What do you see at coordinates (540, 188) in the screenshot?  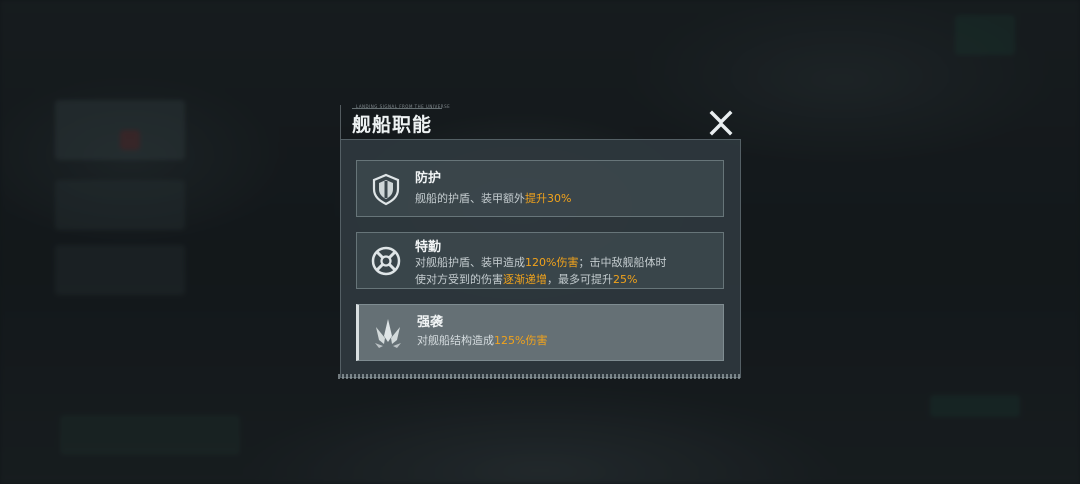 I see `role-card-defense: 防护 舰船的护盾、装甲额外提升30%` at bounding box center [540, 188].